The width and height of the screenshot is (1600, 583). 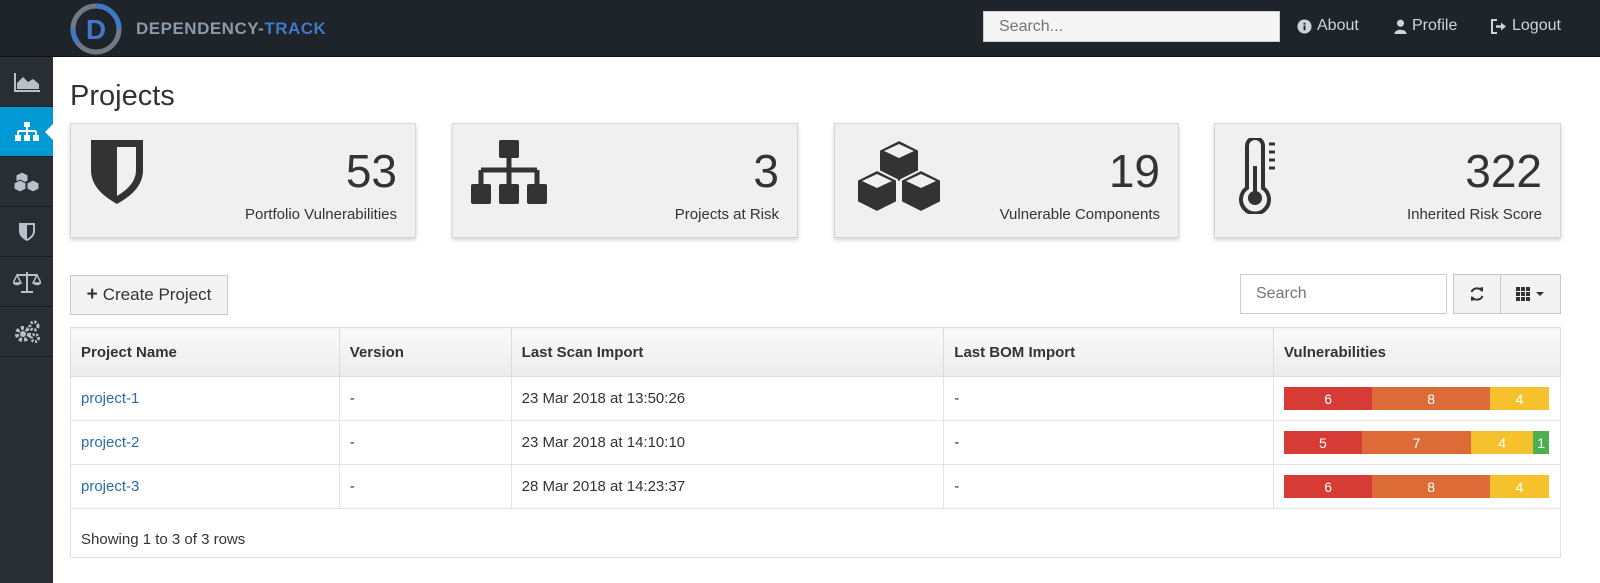 I want to click on sidebar-item-projects, so click(x=26, y=132).